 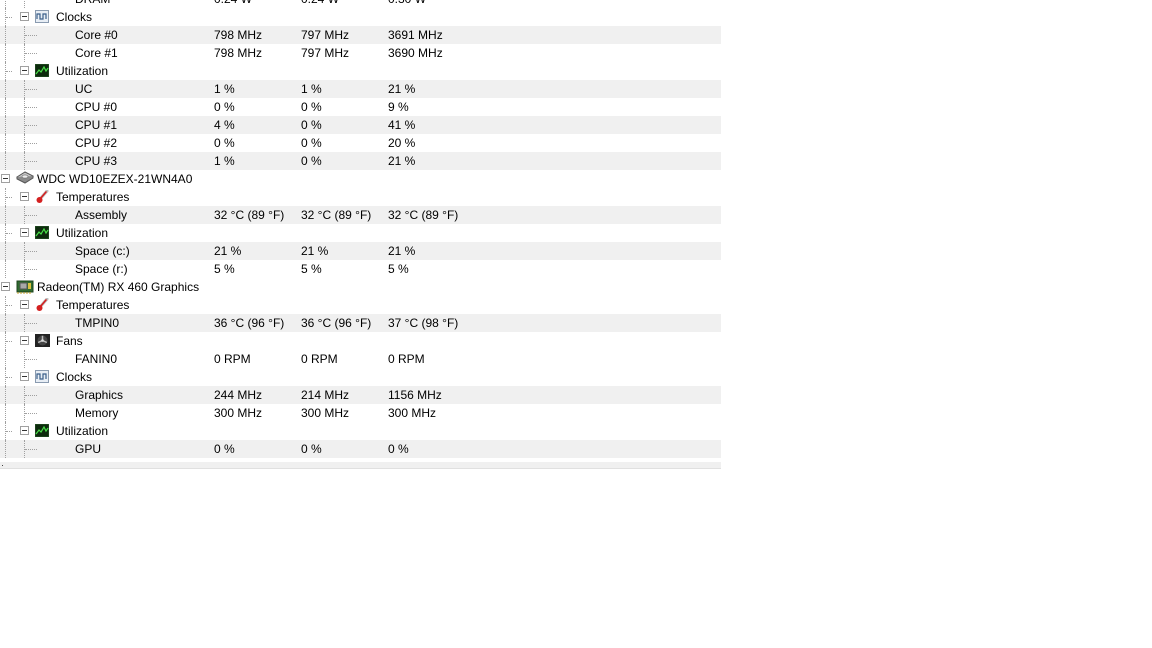 What do you see at coordinates (69, 341) in the screenshot?
I see `node-label: Fans` at bounding box center [69, 341].